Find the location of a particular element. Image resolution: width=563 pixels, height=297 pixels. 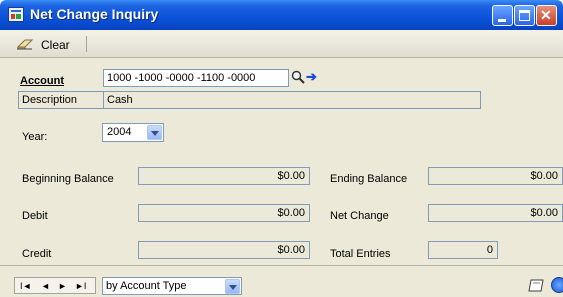

ending-balance-field: $0.00 is located at coordinates (495, 176).